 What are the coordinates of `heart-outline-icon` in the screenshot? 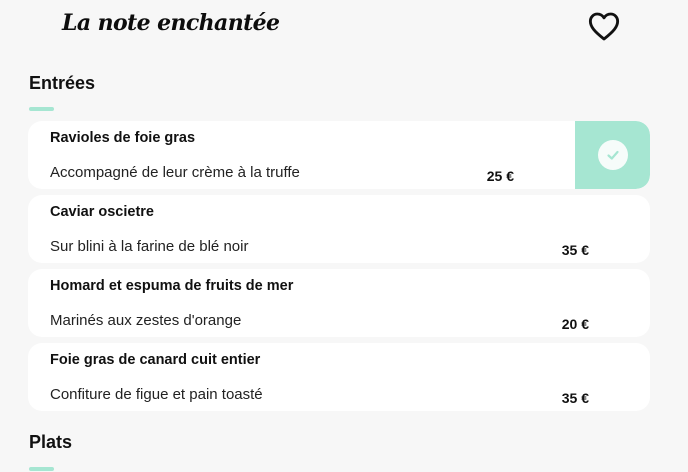 It's located at (604, 26).